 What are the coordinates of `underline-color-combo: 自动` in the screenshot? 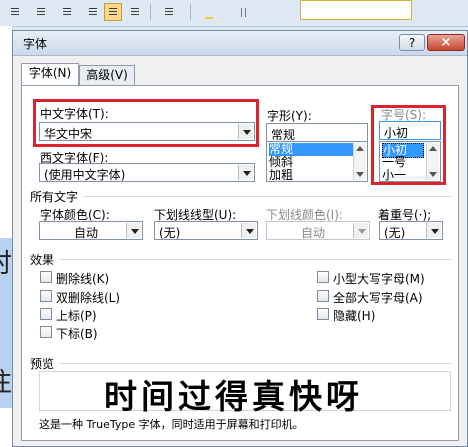 It's located at (318, 230).